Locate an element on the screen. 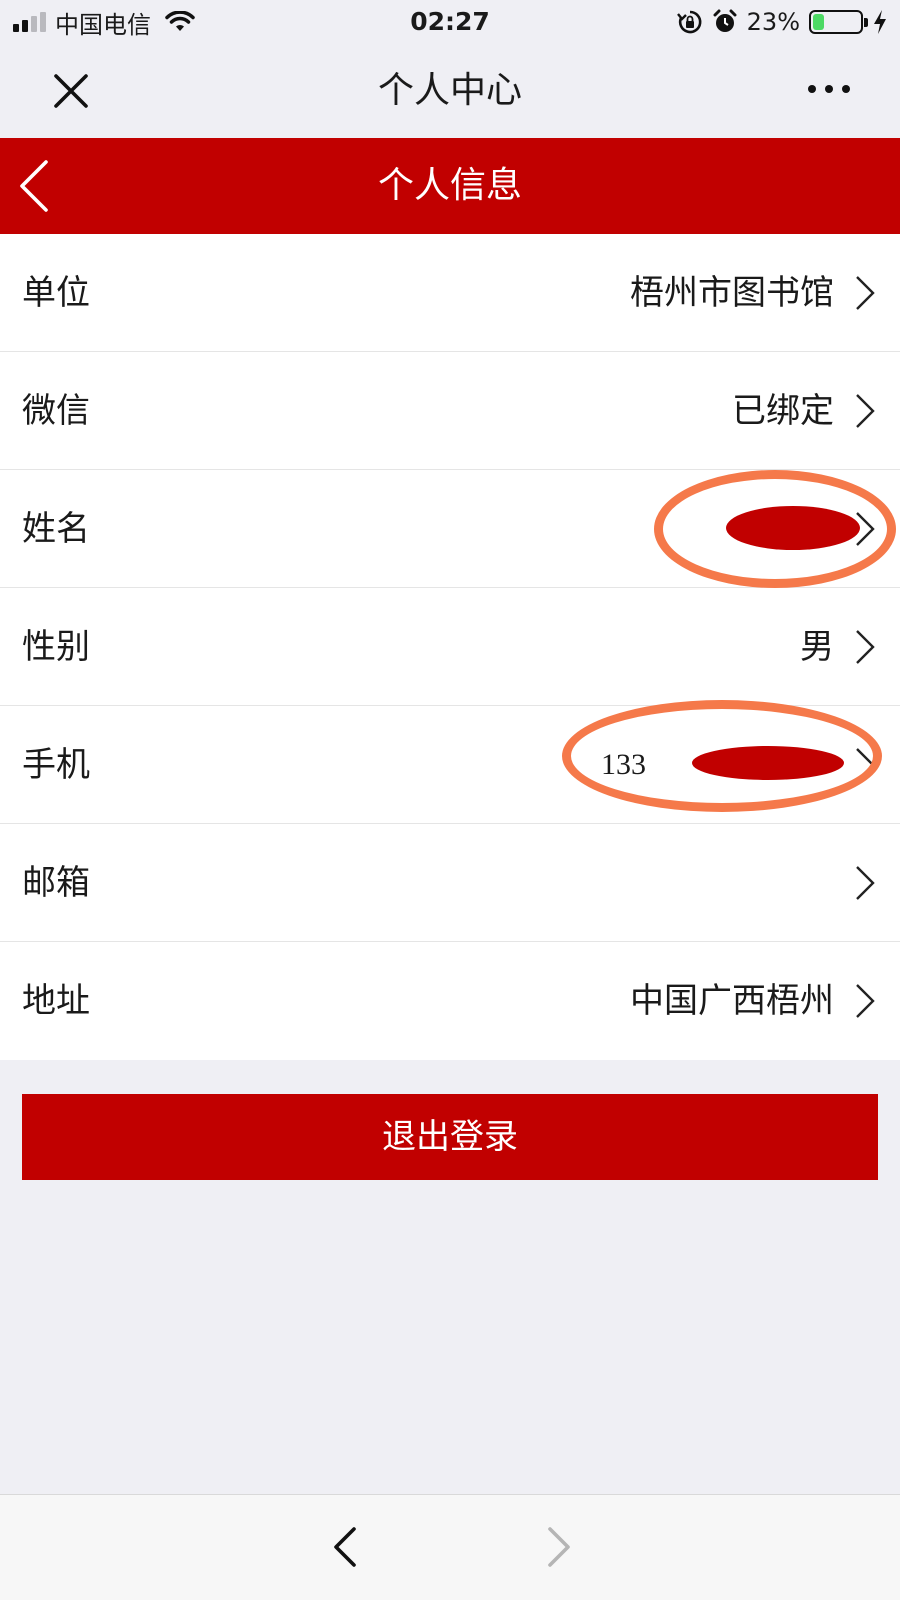 This screenshot has height=1600, width=900. page-title: 个人信息 is located at coordinates (449, 185).